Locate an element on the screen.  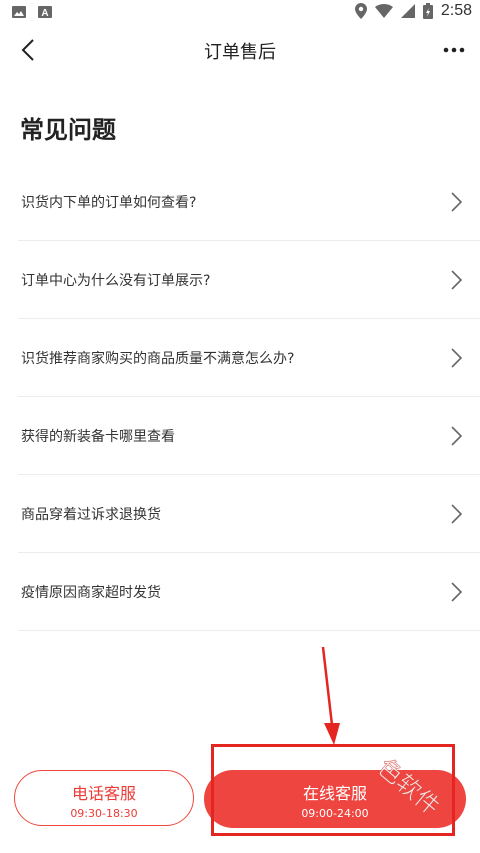
phone-service-hours: 09:30-18:30 is located at coordinates (104, 813).